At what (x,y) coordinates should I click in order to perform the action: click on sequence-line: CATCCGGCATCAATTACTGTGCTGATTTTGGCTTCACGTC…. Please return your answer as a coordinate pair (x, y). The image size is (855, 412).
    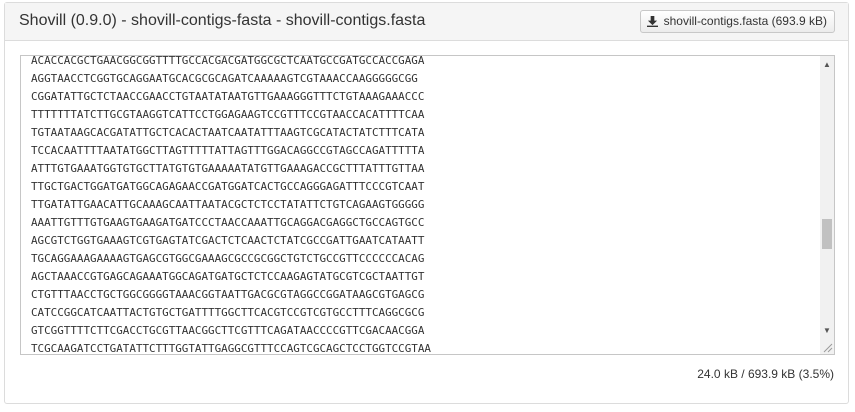
    Looking at the image, I should click on (228, 312).